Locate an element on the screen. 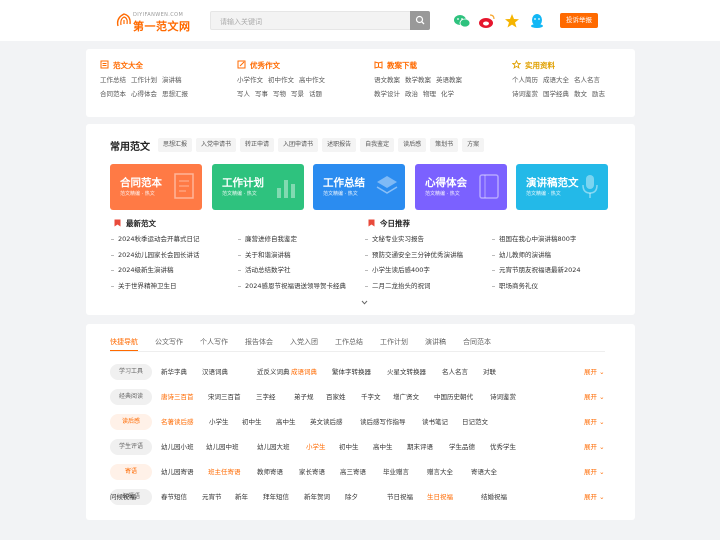  banner-contract: 合同范本 范文精编 · 热文 is located at coordinates (156, 187).